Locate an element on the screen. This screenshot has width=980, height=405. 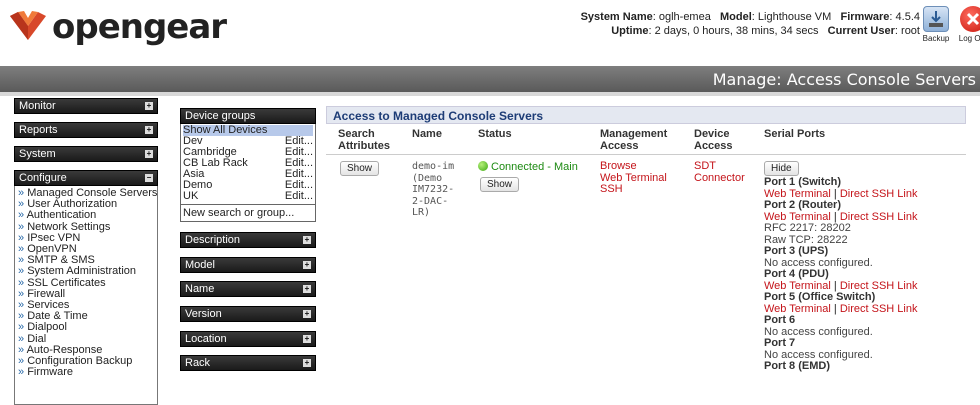
sdt-connector-link: SDT Connector is located at coordinates (719, 172).